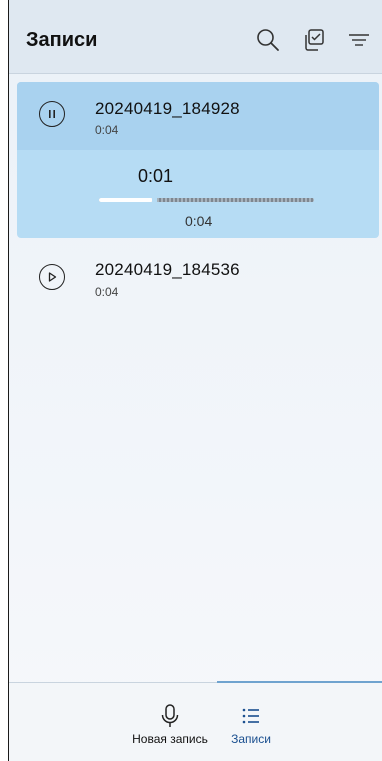  I want to click on pause-icon, so click(52, 114).